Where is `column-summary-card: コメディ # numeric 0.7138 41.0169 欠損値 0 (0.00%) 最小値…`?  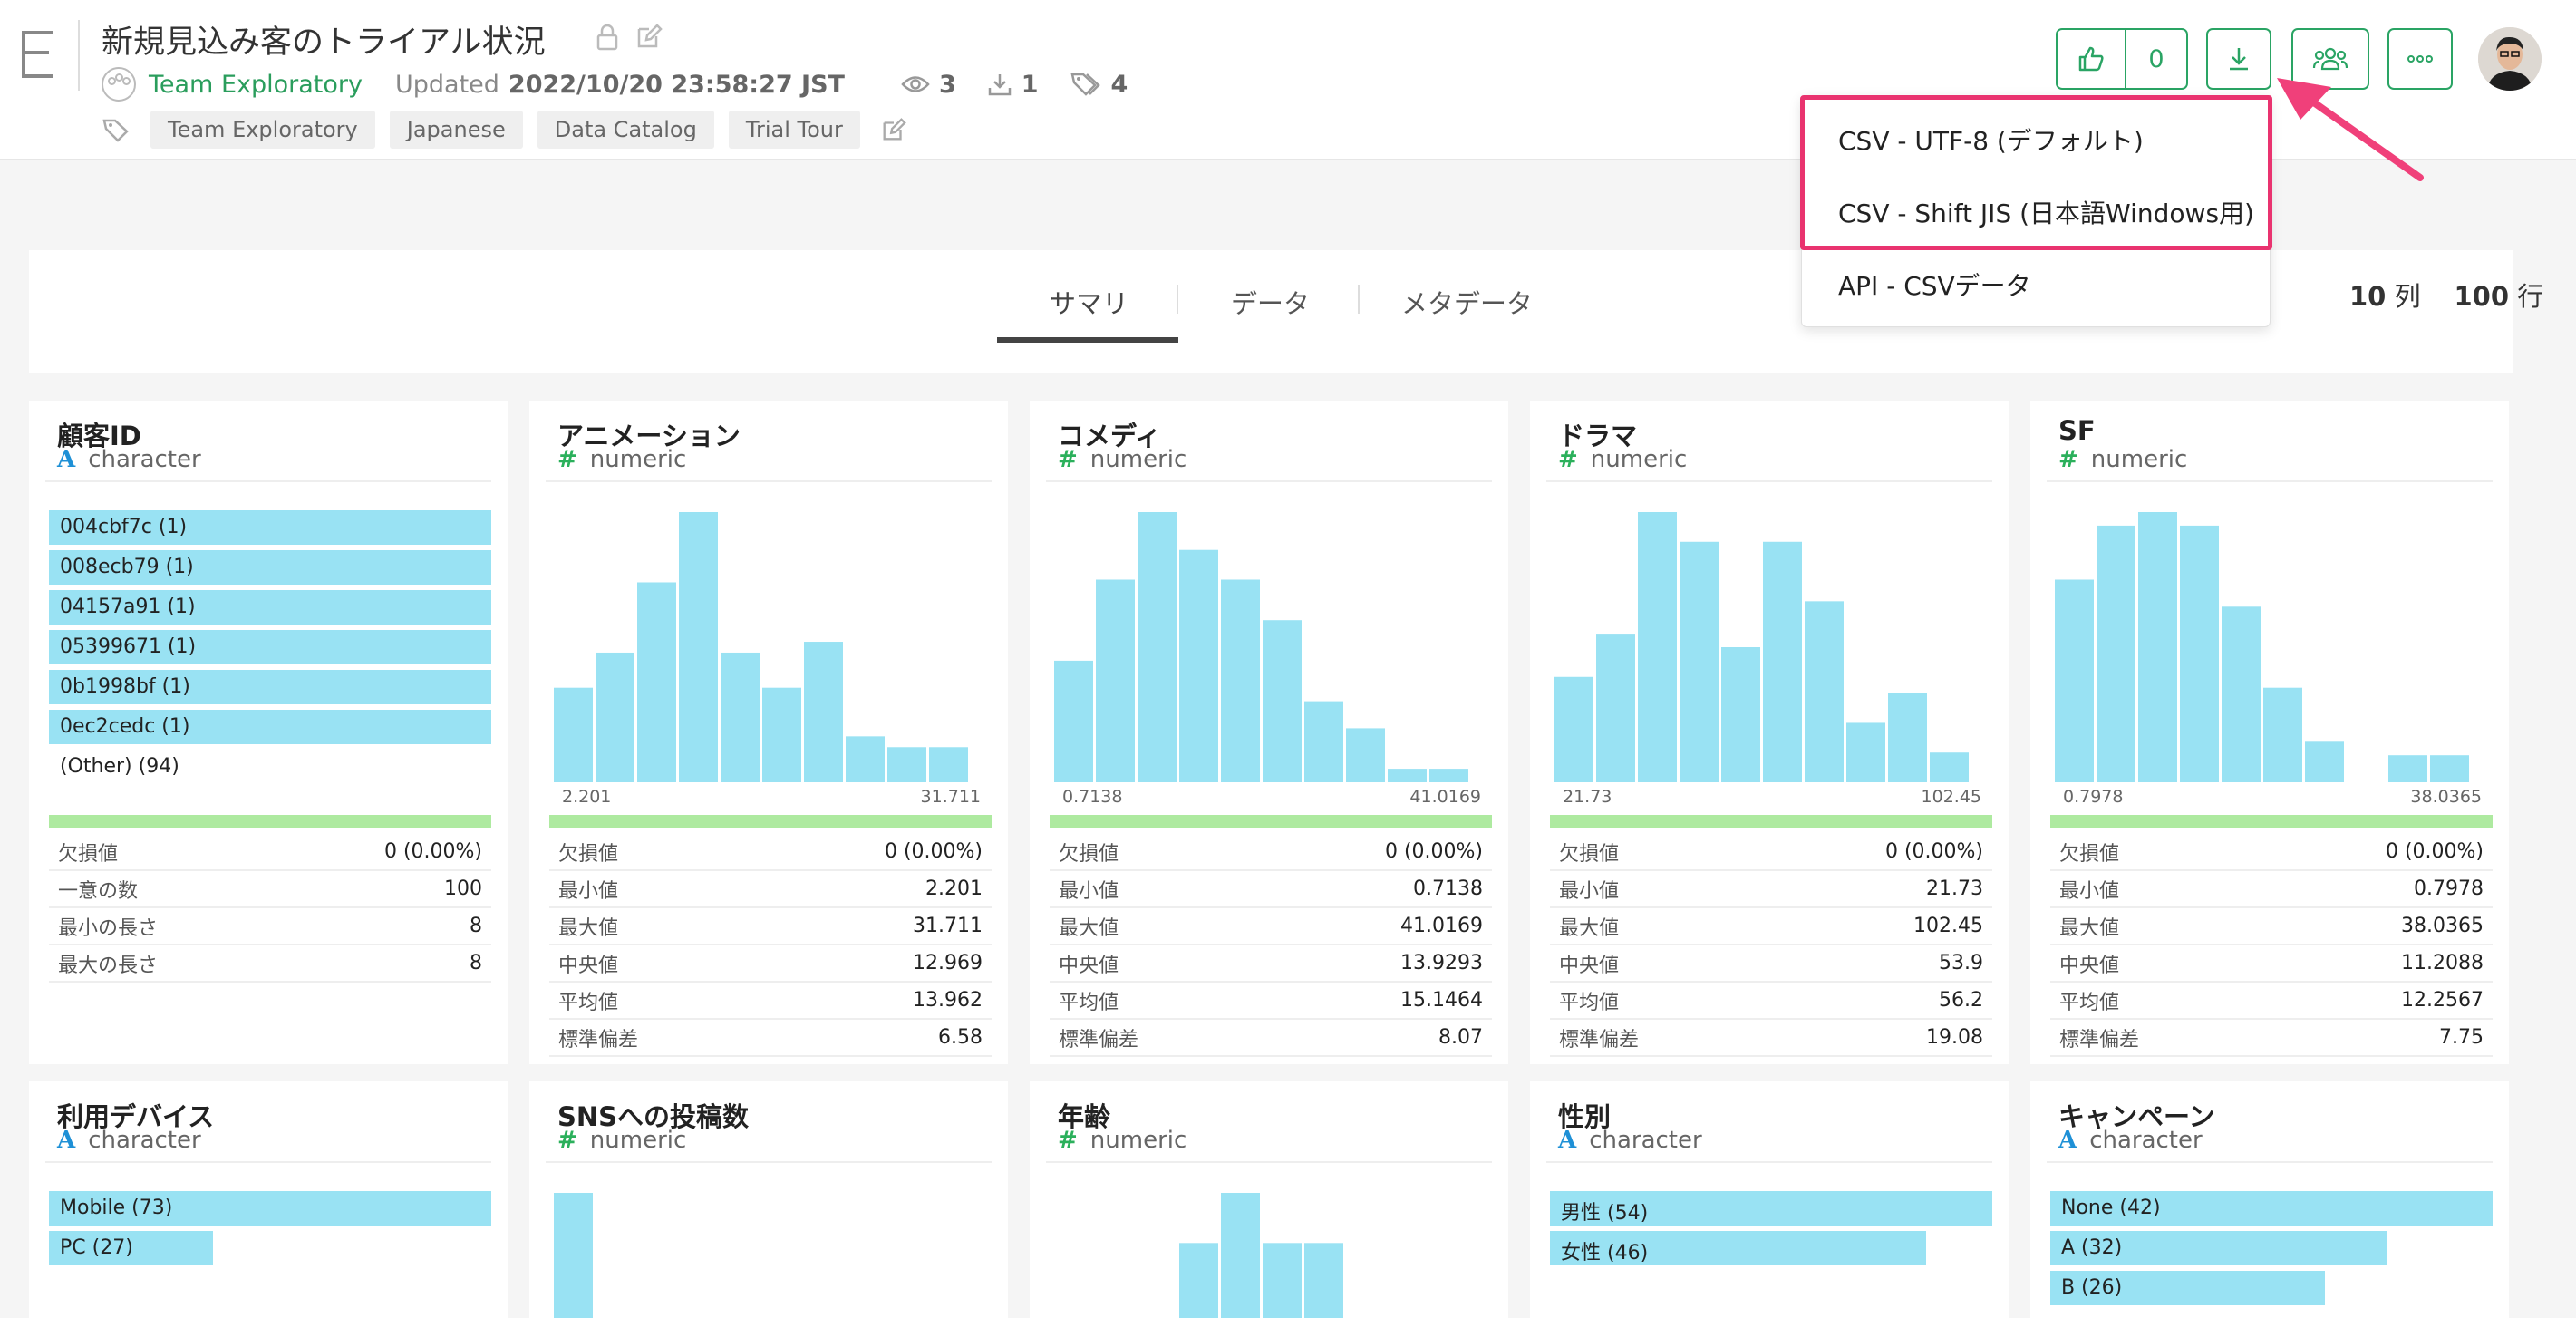
column-summary-card: コメディ # numeric 0.7138 41.0169 欠損値 0 (0.00%) 最小値… is located at coordinates (1269, 732).